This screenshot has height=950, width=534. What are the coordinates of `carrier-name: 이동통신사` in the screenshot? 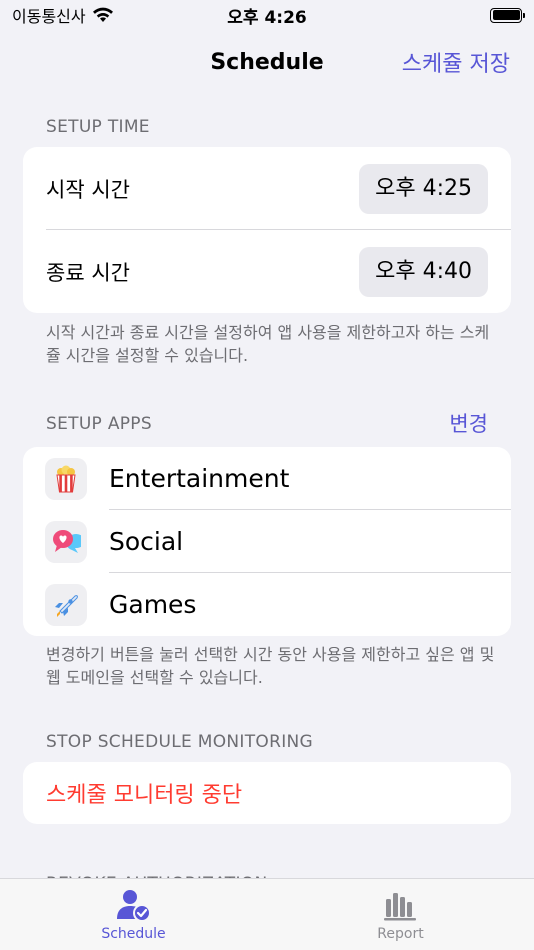 It's located at (49, 16).